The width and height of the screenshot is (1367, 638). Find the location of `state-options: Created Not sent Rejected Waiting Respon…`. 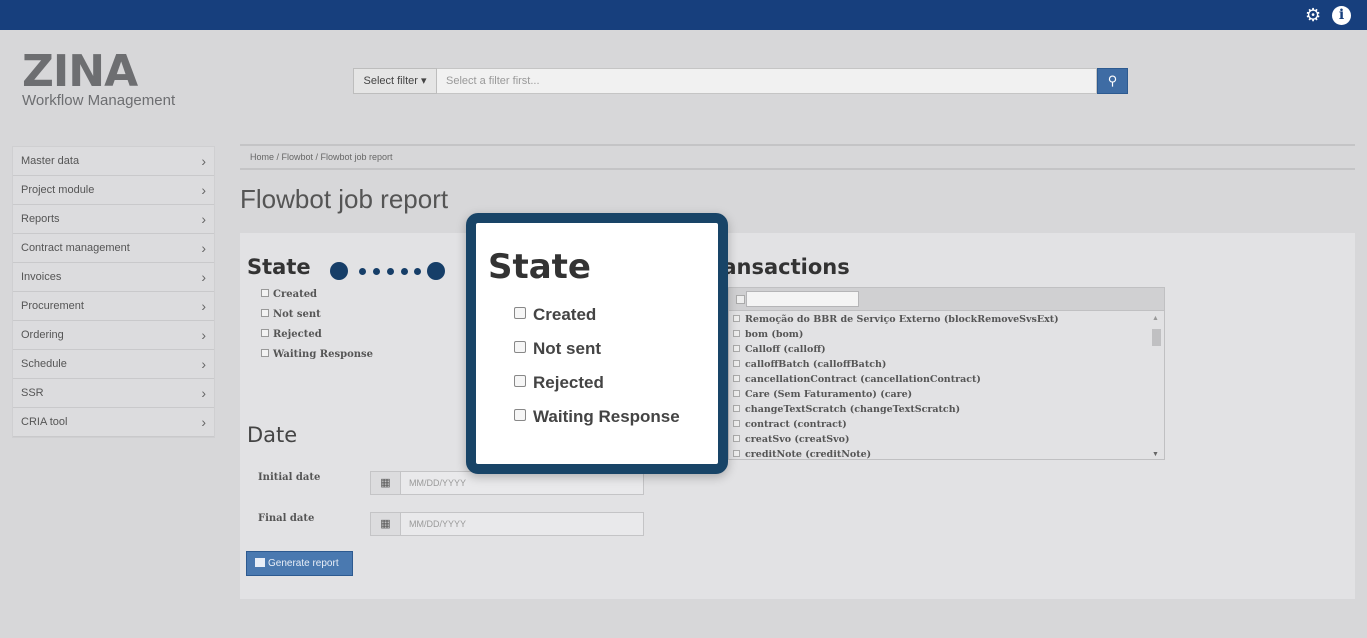

state-options: Created Not sent Rejected Waiting Respon… is located at coordinates (317, 329).